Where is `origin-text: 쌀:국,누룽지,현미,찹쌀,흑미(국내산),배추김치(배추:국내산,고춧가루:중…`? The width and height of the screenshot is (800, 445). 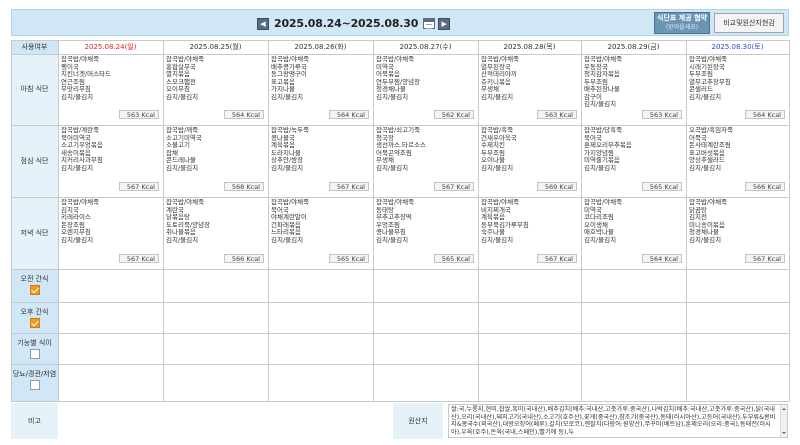
origin-text: 쌀:국,누룽지,현미,찹쌀,흑미(국내산),배추김치(배추:국내산,고춧가루:중… is located at coordinates (613, 421).